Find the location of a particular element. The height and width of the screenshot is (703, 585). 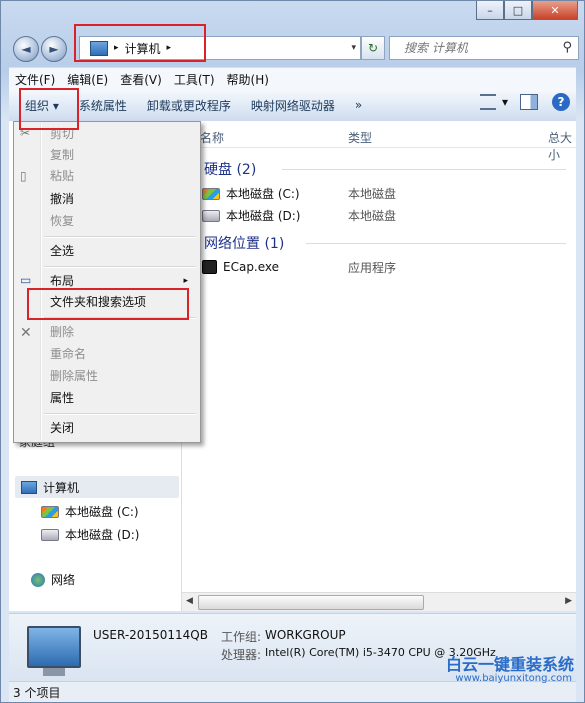

maximize-button: □ is located at coordinates (518, 10).